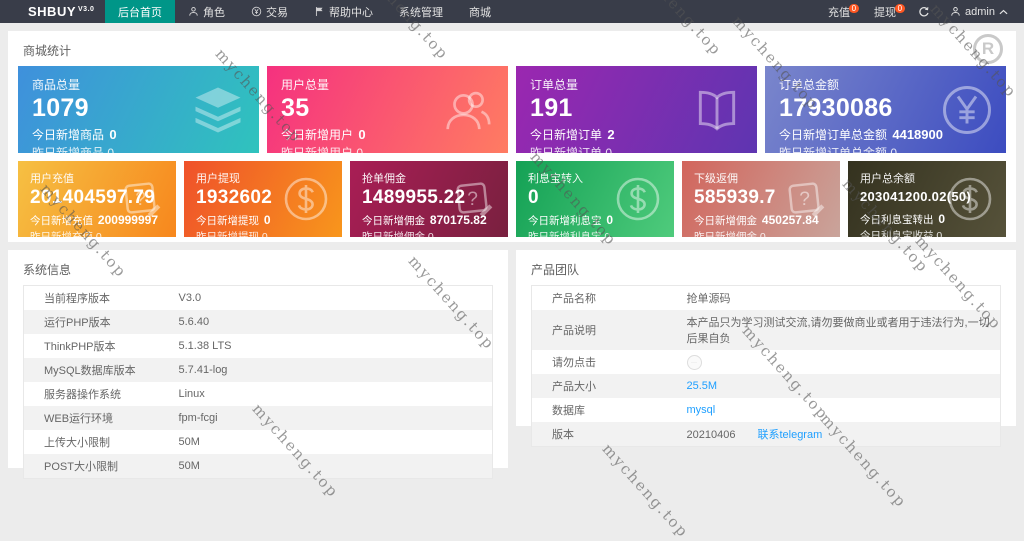 This screenshot has height=541, width=1024. What do you see at coordinates (574, 331) in the screenshot?
I see `row-label: 产品说明` at bounding box center [574, 331].